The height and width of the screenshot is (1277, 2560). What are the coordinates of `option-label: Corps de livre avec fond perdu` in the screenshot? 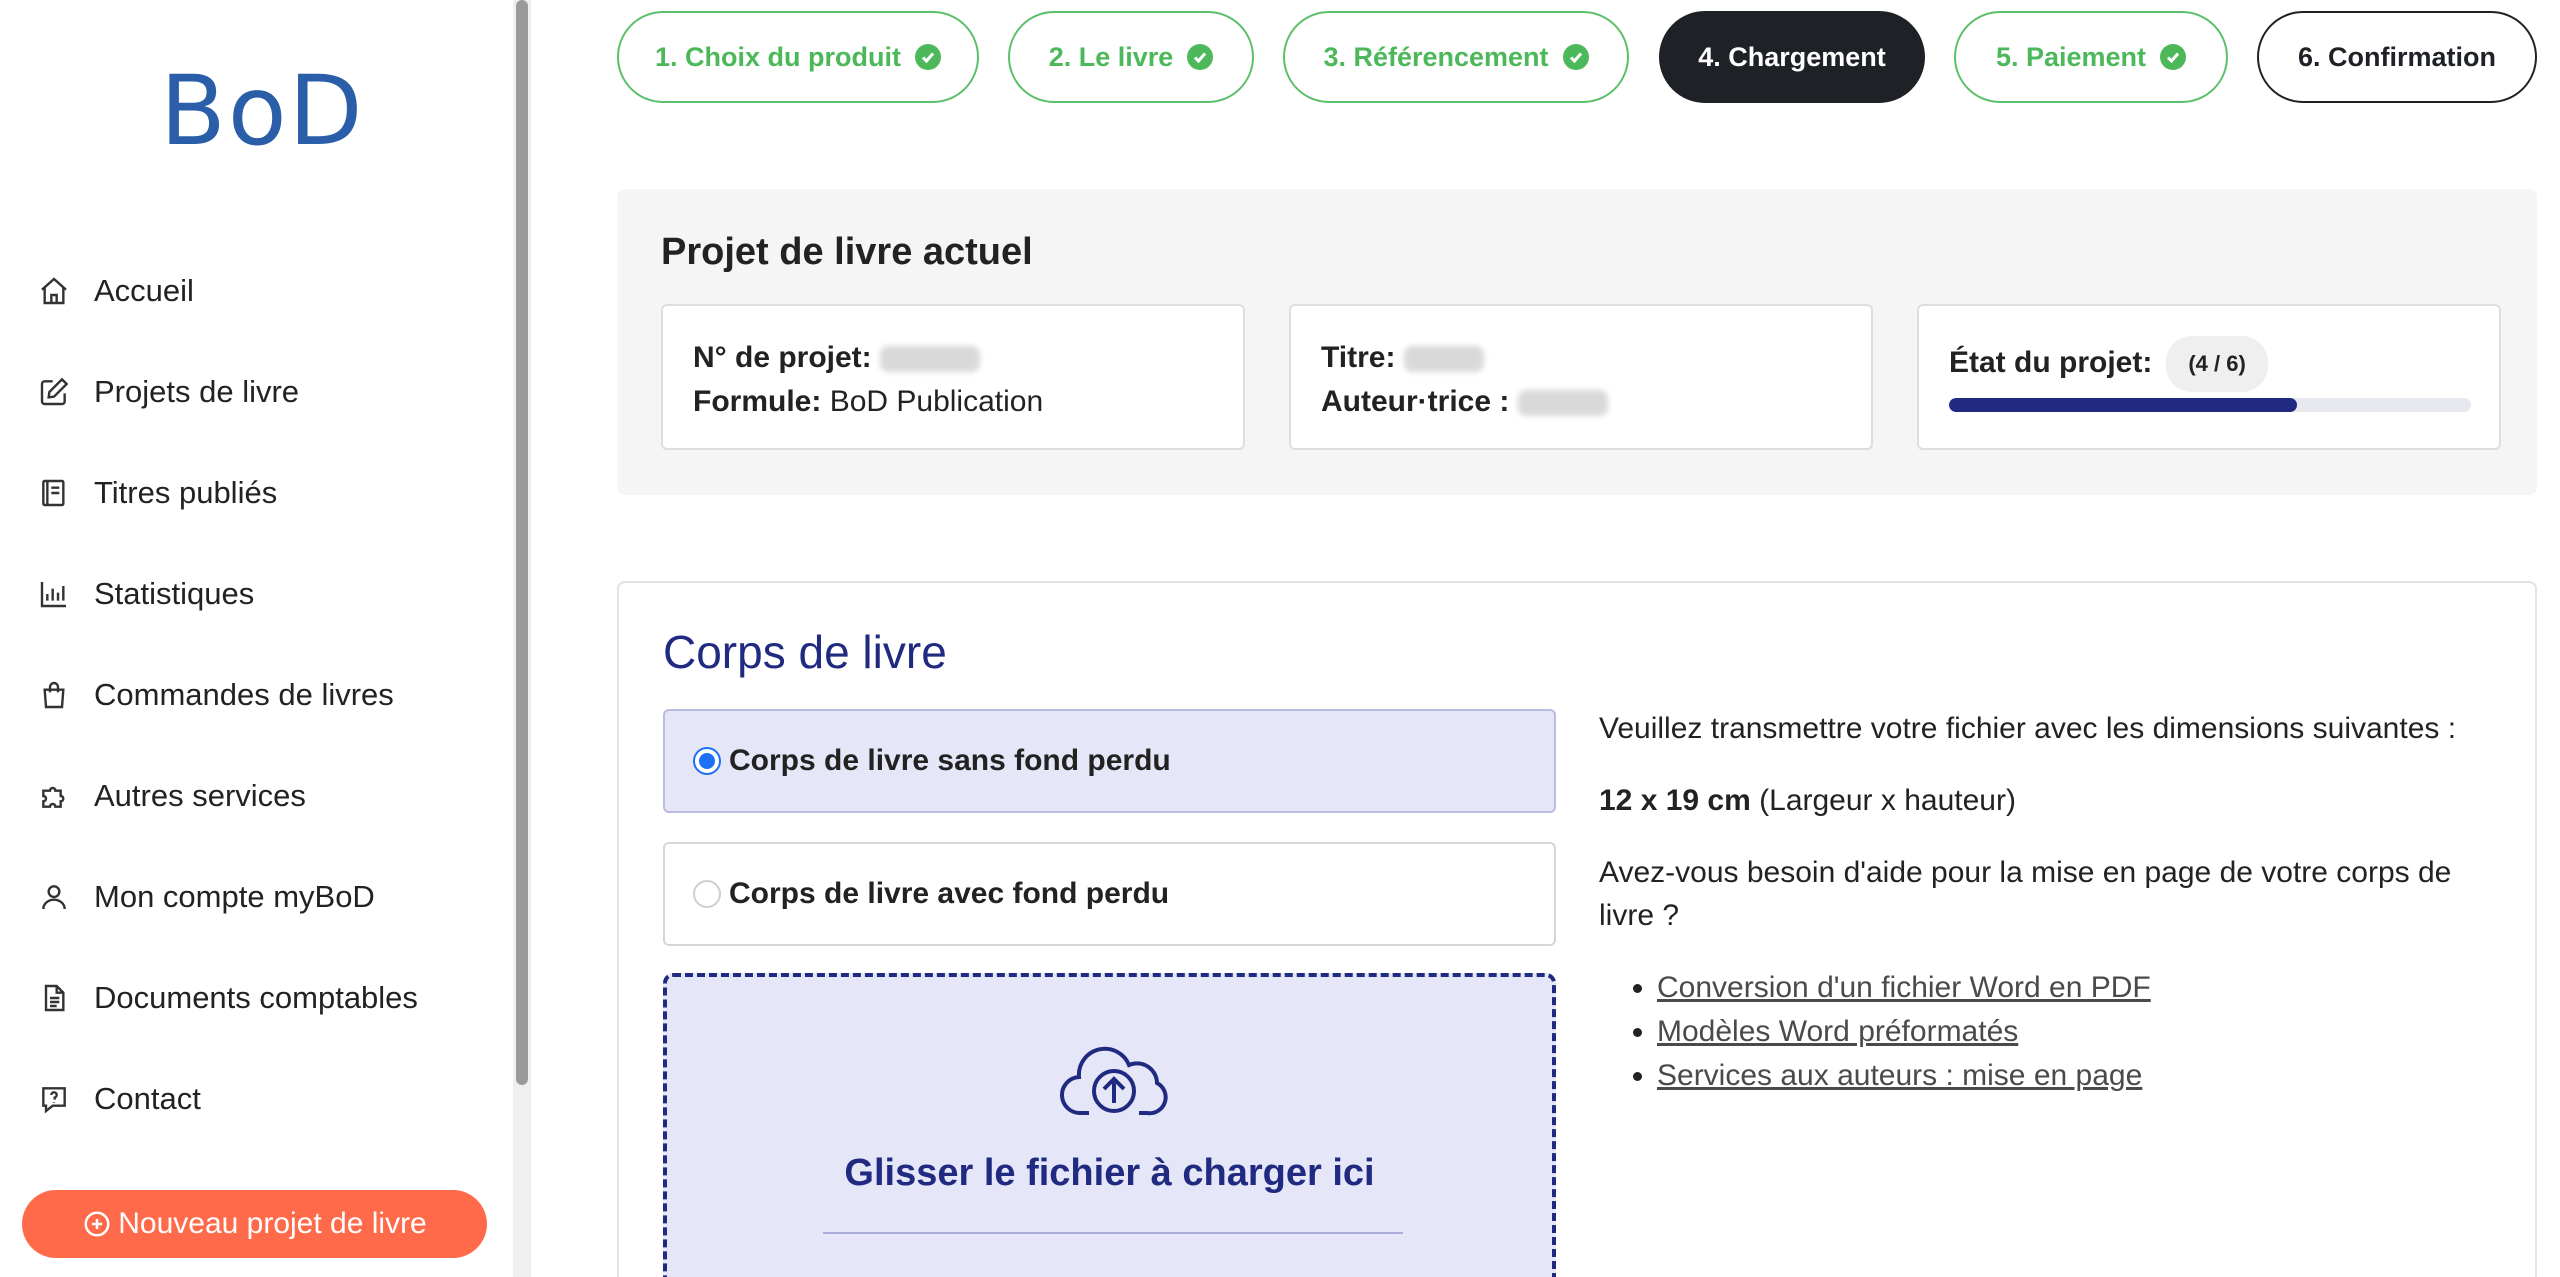 It's located at (949, 893).